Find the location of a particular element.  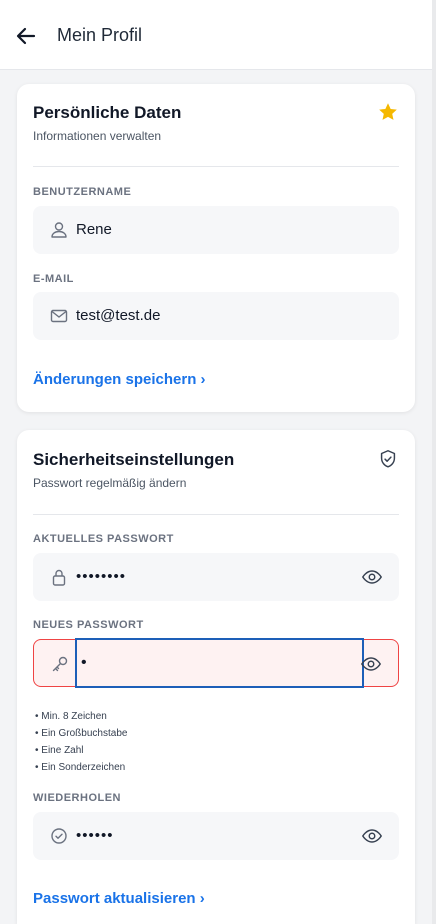

lock-icon is located at coordinates (59, 577).